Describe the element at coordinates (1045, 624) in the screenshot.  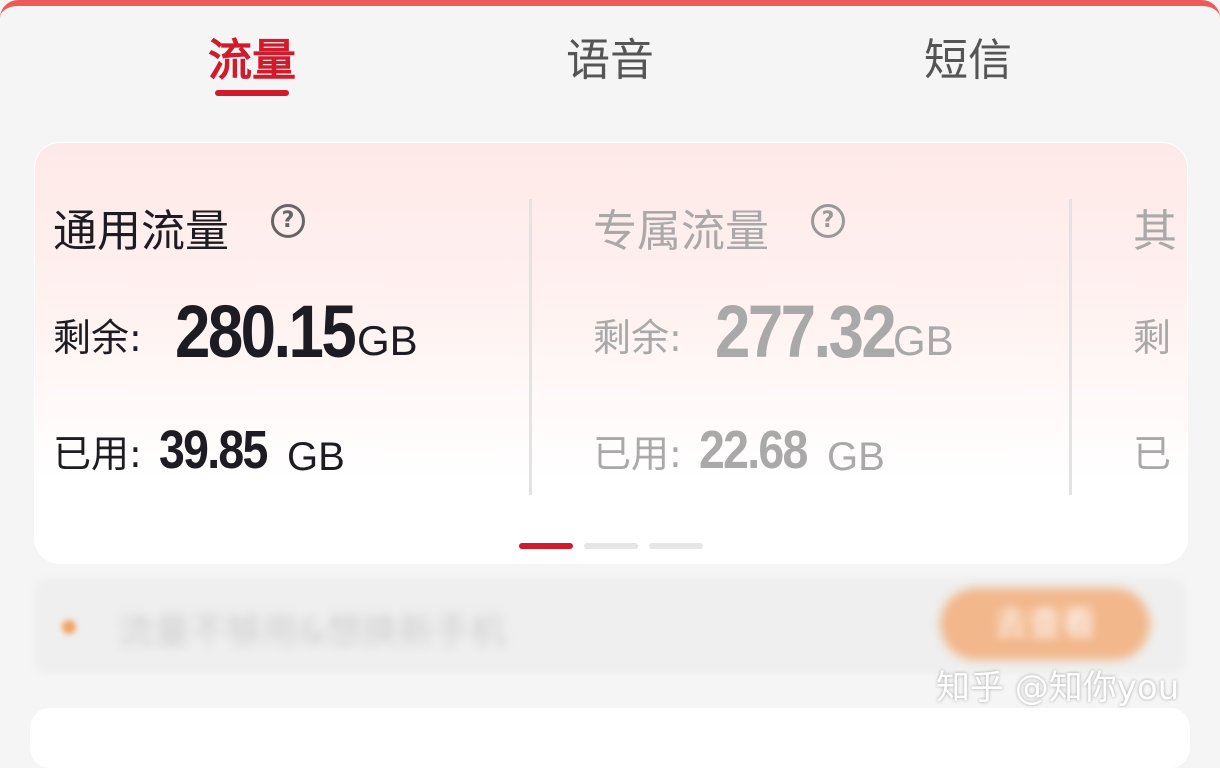
I see `view-button: 去查看` at that location.